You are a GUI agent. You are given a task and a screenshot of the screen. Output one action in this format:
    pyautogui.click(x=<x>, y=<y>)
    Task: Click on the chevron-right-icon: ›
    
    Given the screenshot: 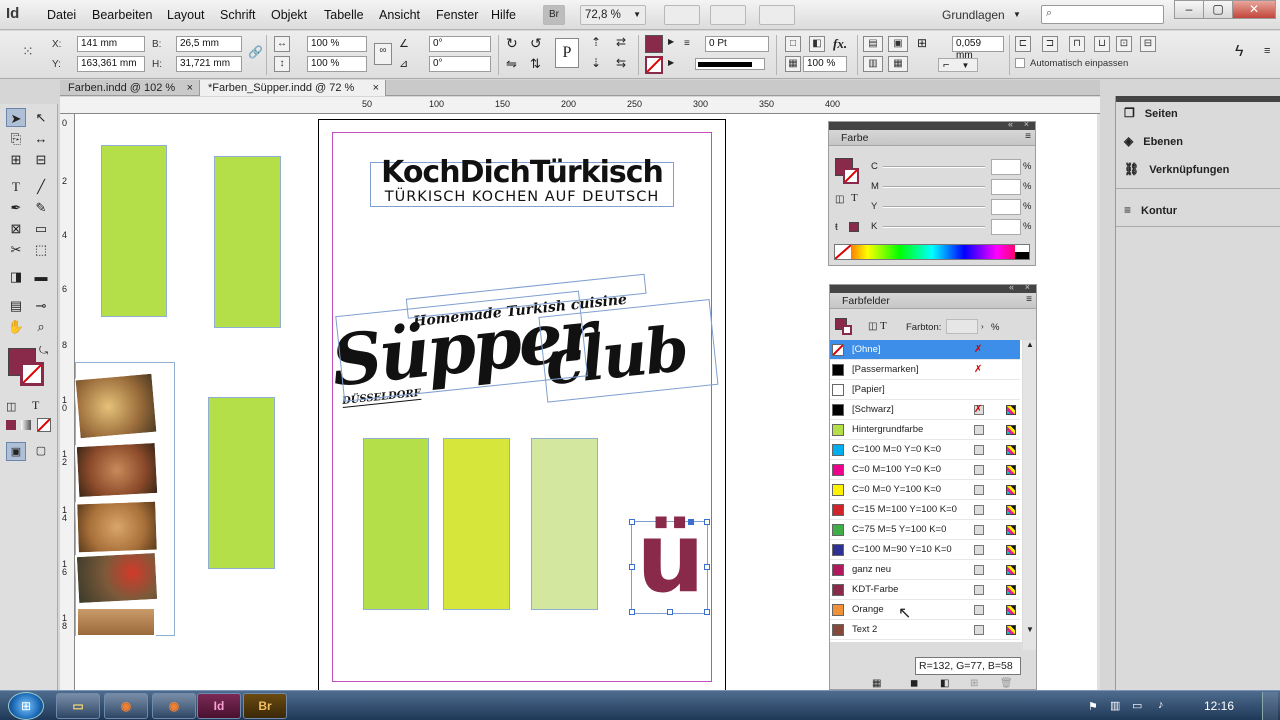 What is the action you would take?
    pyautogui.click(x=982, y=326)
    